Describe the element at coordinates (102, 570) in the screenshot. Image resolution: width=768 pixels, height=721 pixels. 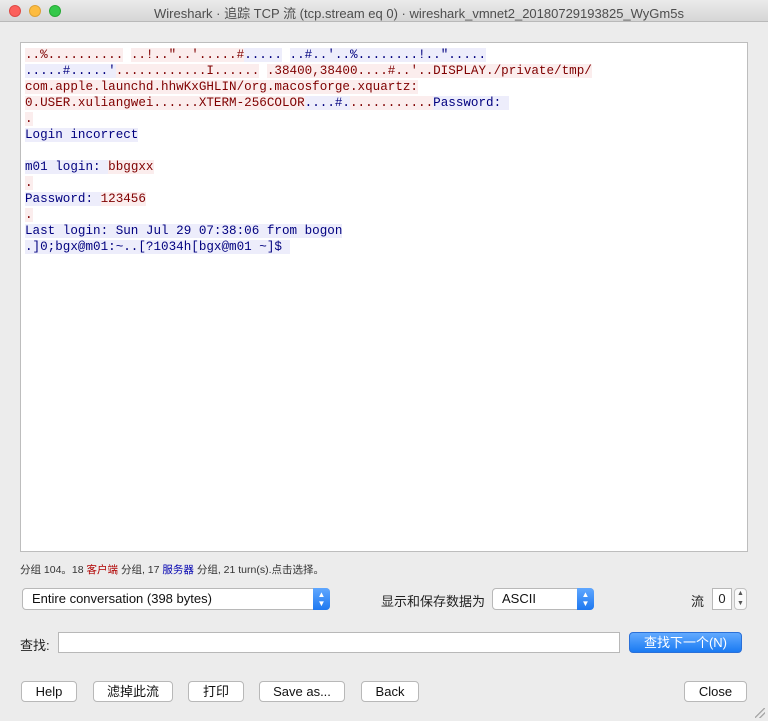
I see `info-client-label: 客户端` at that location.